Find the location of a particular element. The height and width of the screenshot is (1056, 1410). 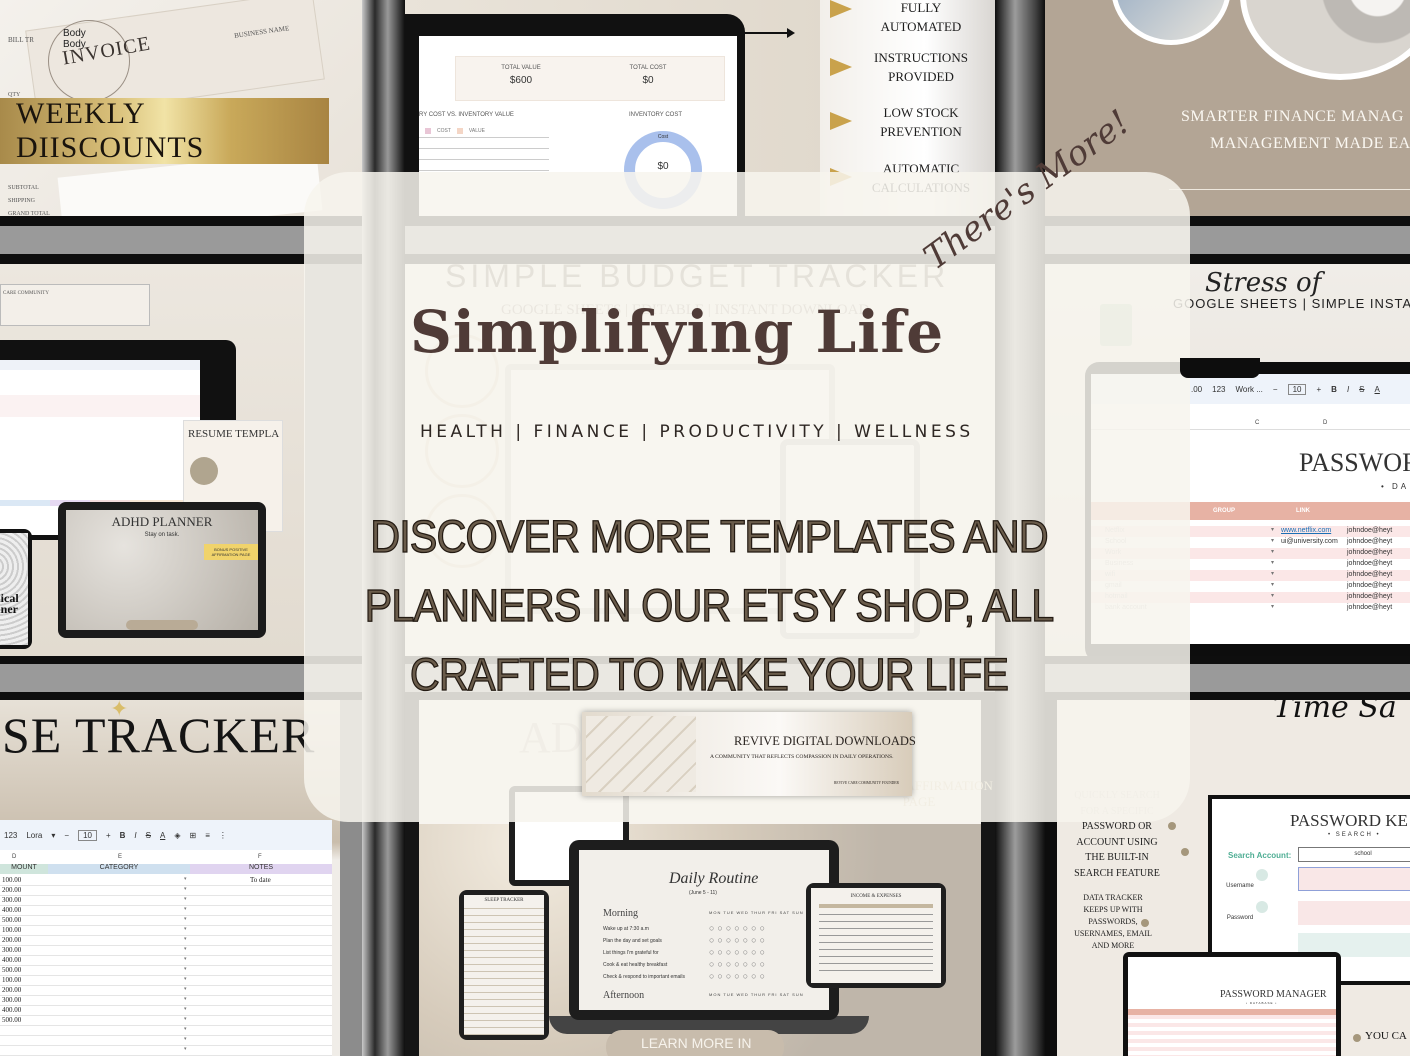

learn-more-button: LEARN MORE IN is located at coordinates (695, 1043).